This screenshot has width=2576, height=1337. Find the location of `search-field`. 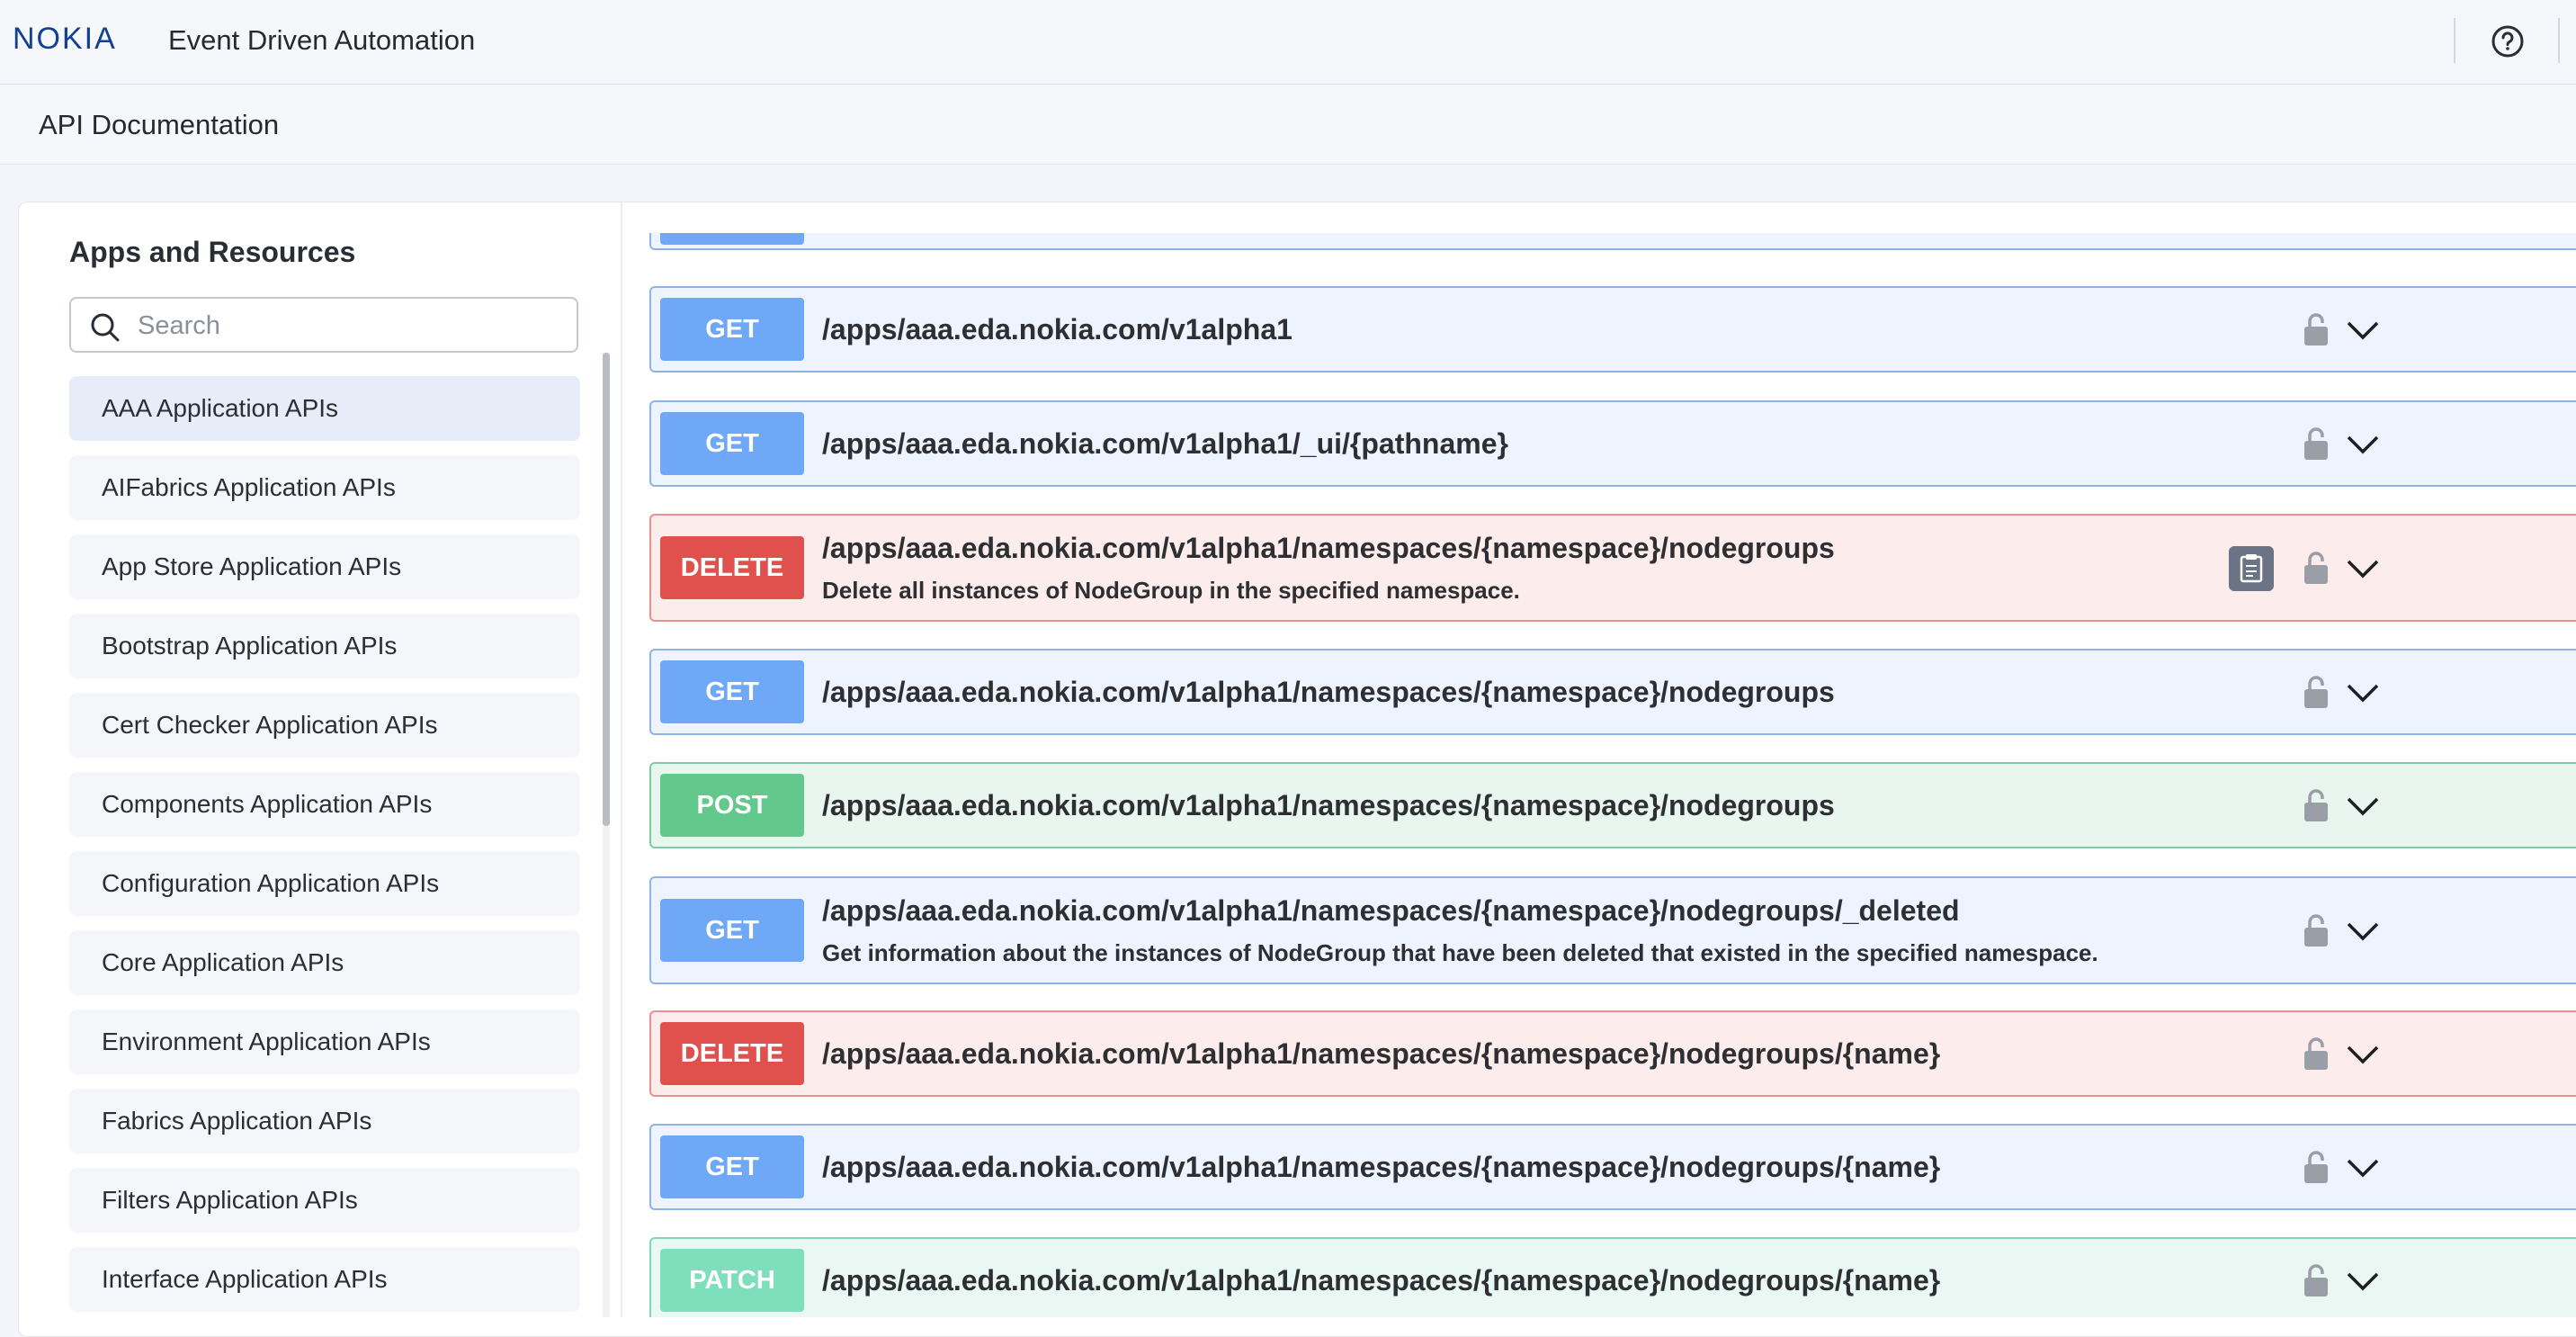

search-field is located at coordinates (323, 325).